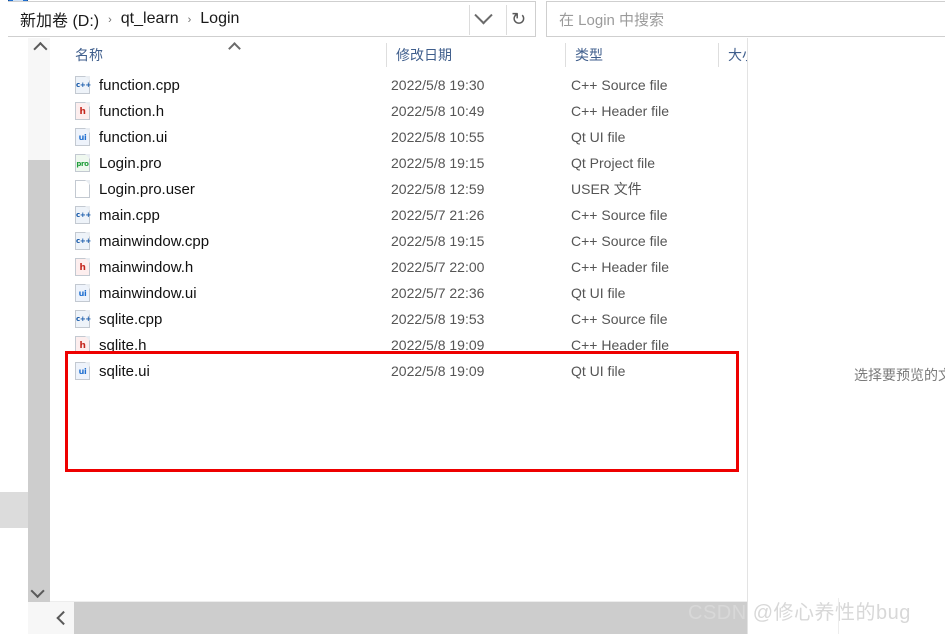 This screenshot has width=945, height=634. I want to click on file-list-header: 名称 修改日期 类型 大小, so click(398, 55).